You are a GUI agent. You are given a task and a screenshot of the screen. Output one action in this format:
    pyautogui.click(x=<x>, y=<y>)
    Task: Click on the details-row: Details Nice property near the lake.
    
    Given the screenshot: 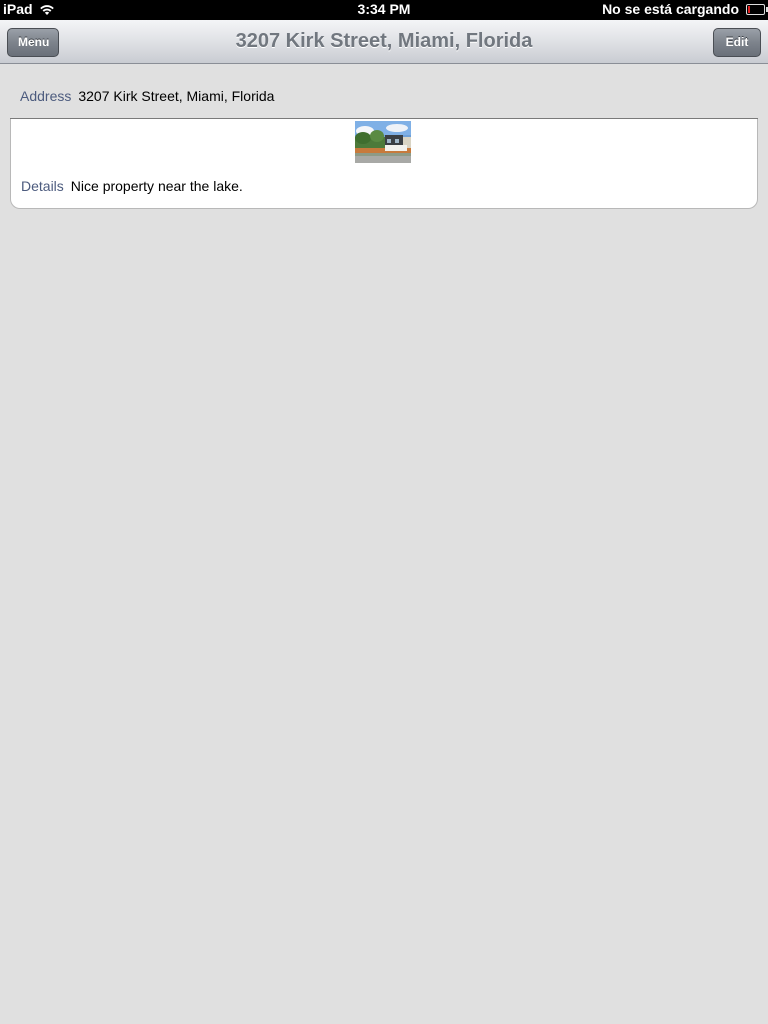 What is the action you would take?
    pyautogui.click(x=132, y=186)
    